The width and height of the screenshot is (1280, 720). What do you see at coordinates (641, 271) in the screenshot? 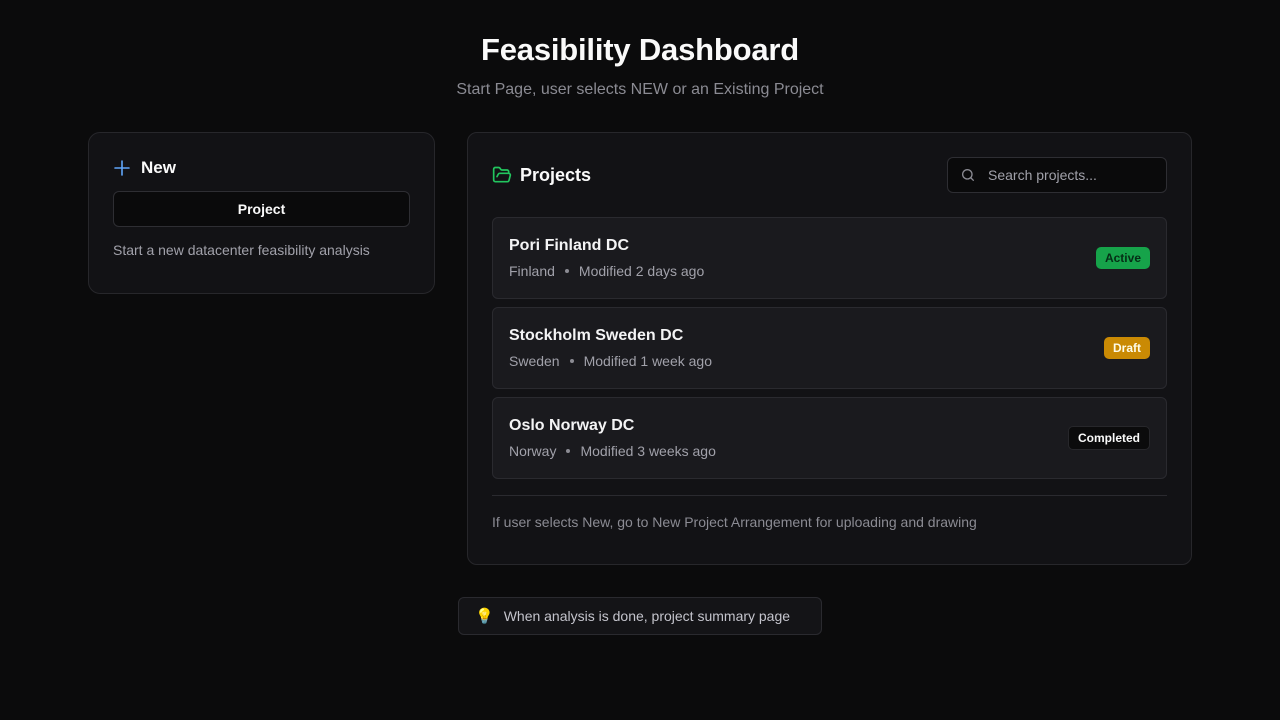
I see `project-modified: Modified 2 days ago` at bounding box center [641, 271].